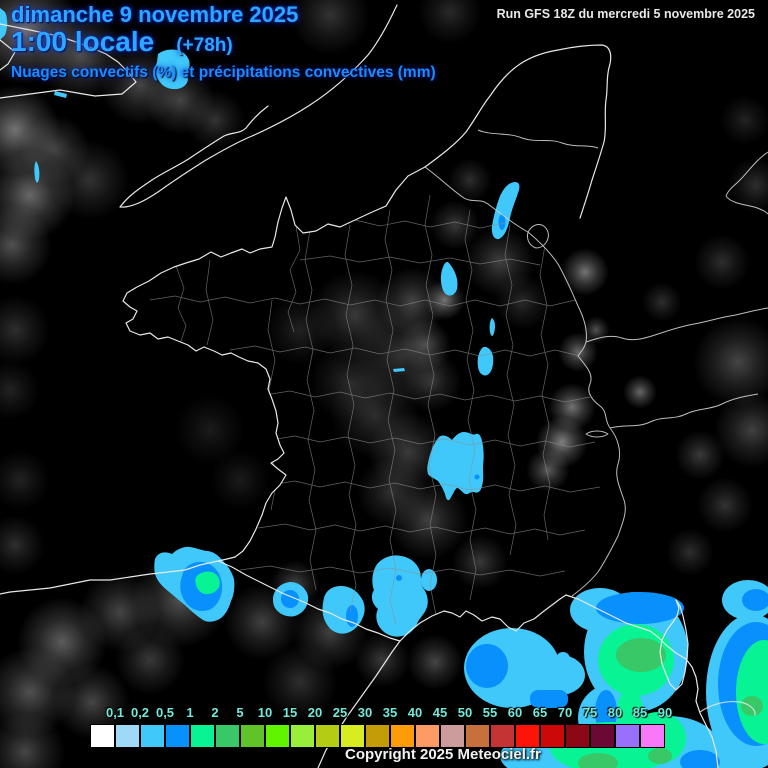 The image size is (768, 768). What do you see at coordinates (443, 754) in the screenshot?
I see `copyright-text: Copyright 2025 Meteociel.fr` at bounding box center [443, 754].